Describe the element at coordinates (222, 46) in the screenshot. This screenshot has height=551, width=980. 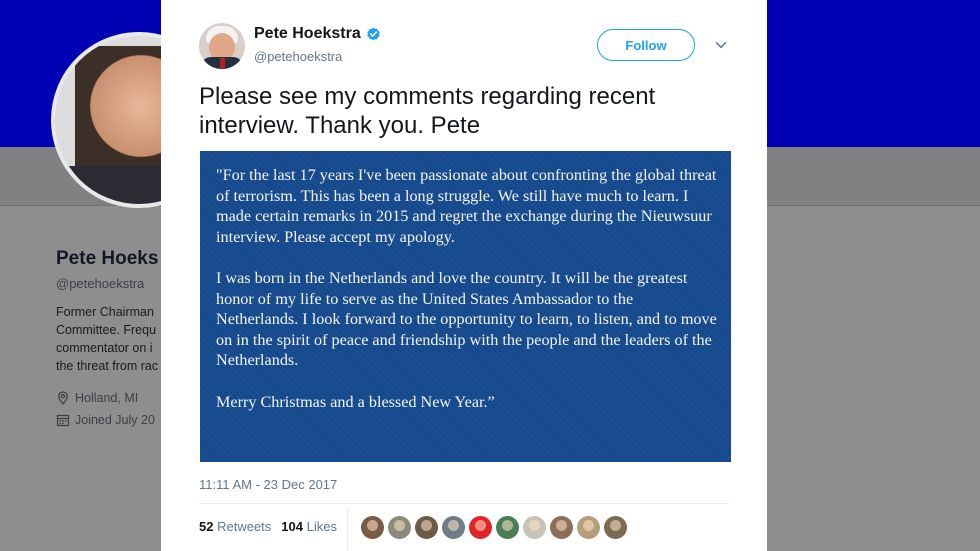
I see `author-avatar` at that location.